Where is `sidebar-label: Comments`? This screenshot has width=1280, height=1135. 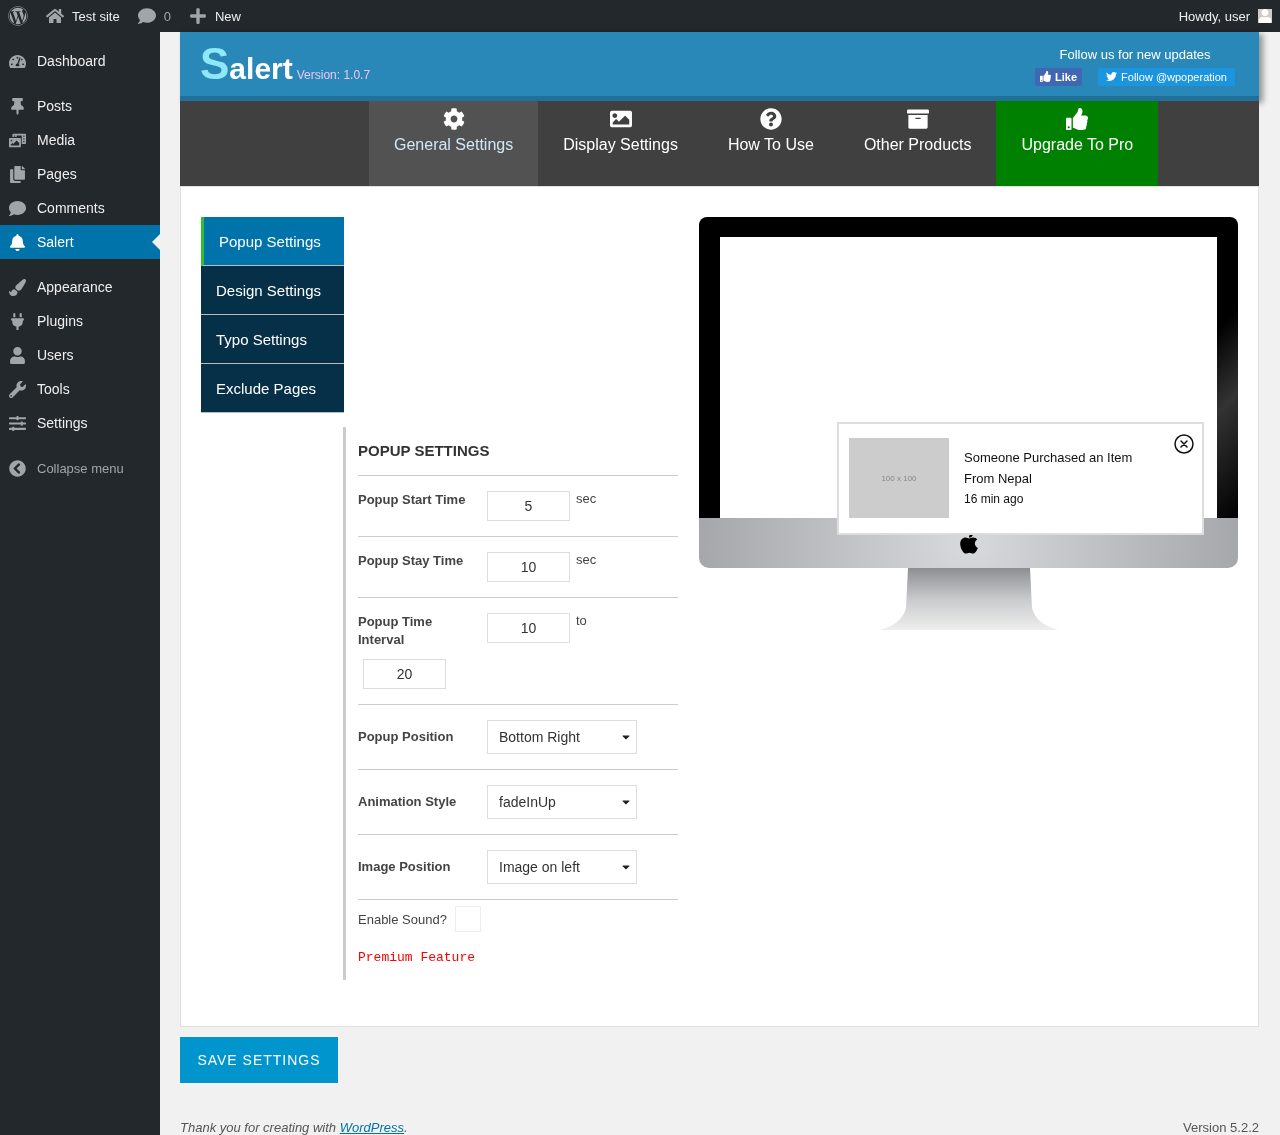 sidebar-label: Comments is located at coordinates (71, 208).